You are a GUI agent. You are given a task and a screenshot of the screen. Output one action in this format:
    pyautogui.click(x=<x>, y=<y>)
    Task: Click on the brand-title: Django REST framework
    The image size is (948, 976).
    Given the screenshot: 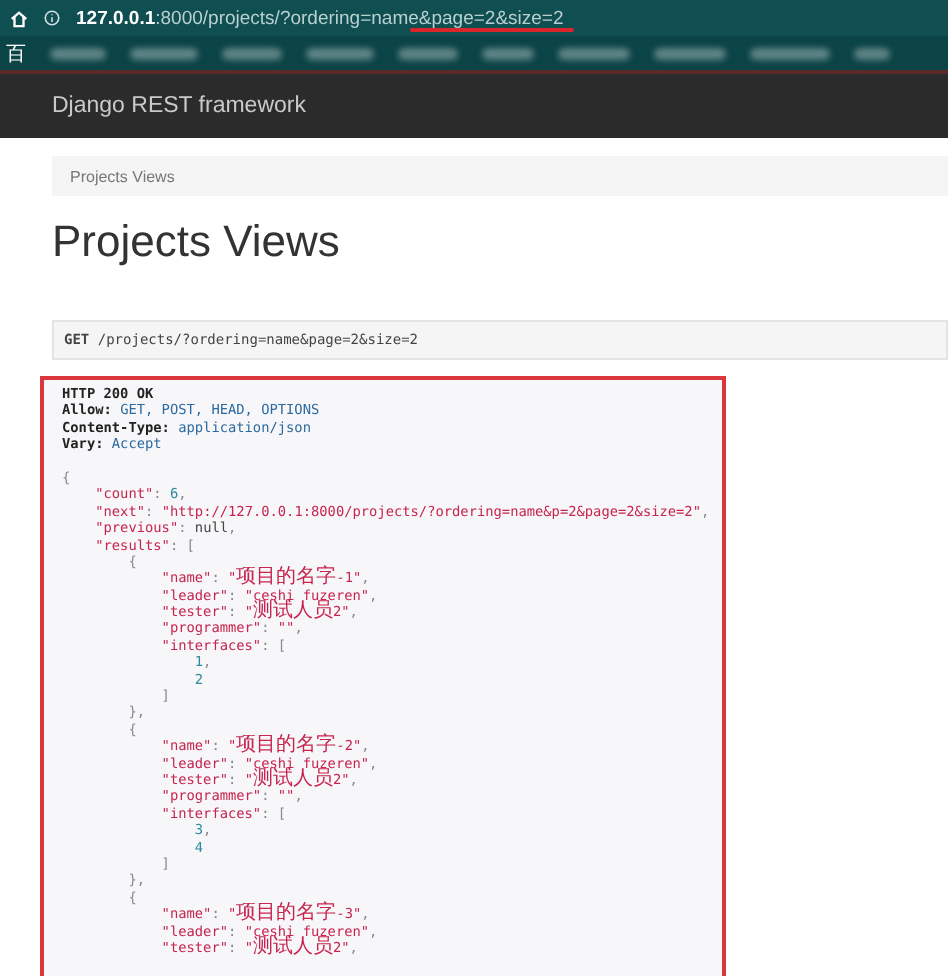 What is the action you would take?
    pyautogui.click(x=179, y=106)
    